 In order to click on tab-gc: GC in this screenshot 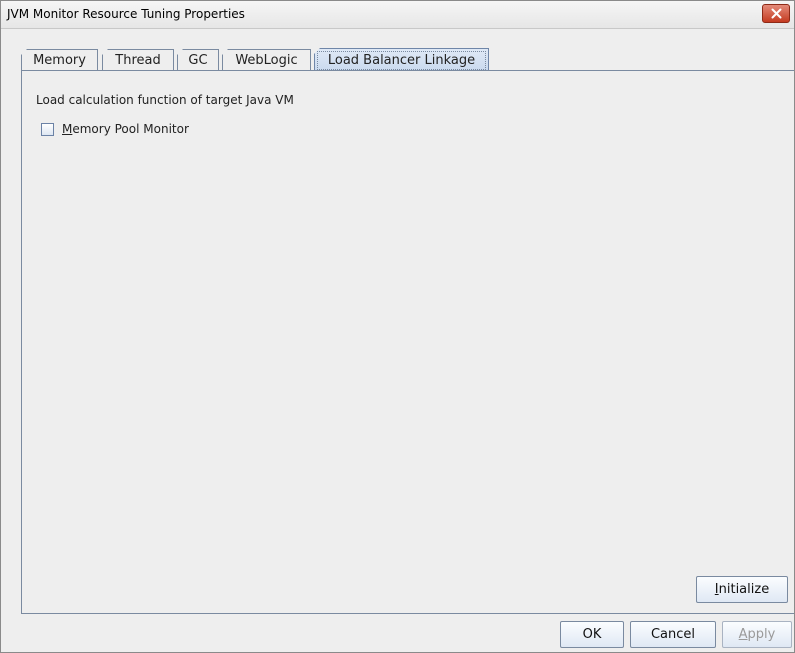, I will do `click(198, 60)`.